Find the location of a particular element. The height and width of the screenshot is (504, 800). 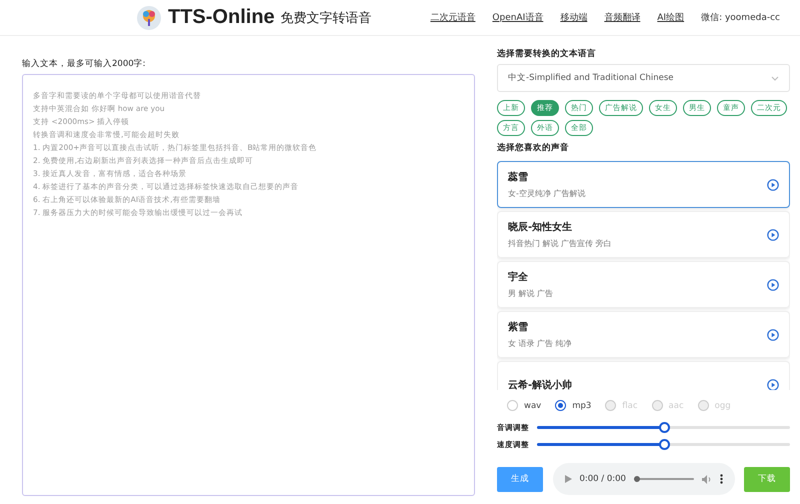

site-subtitle: 免费文字转语音 is located at coordinates (326, 18).